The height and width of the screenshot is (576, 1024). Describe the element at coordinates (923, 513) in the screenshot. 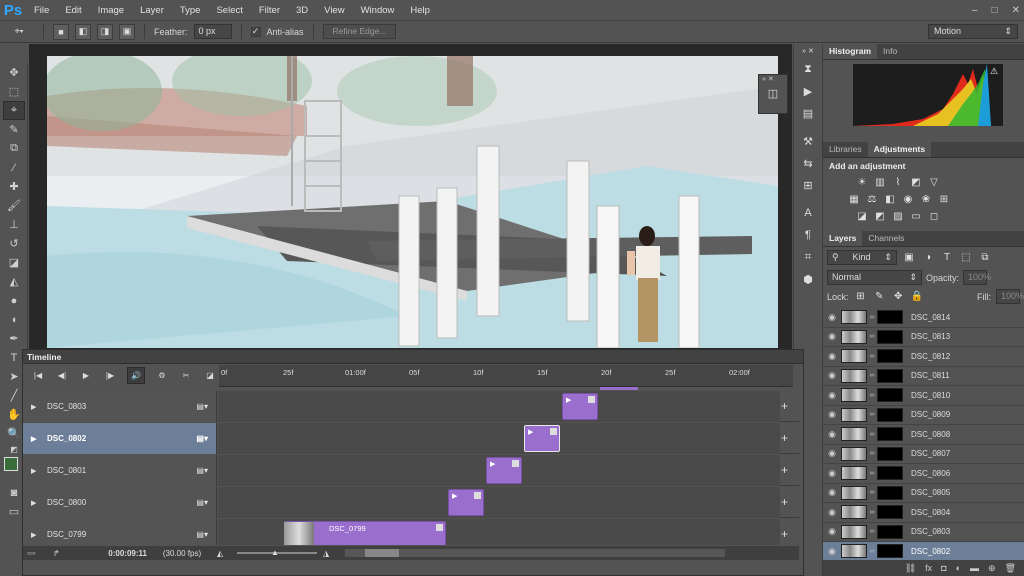

I see `layer-row-10: ◉ ∞ DSC_0804` at that location.